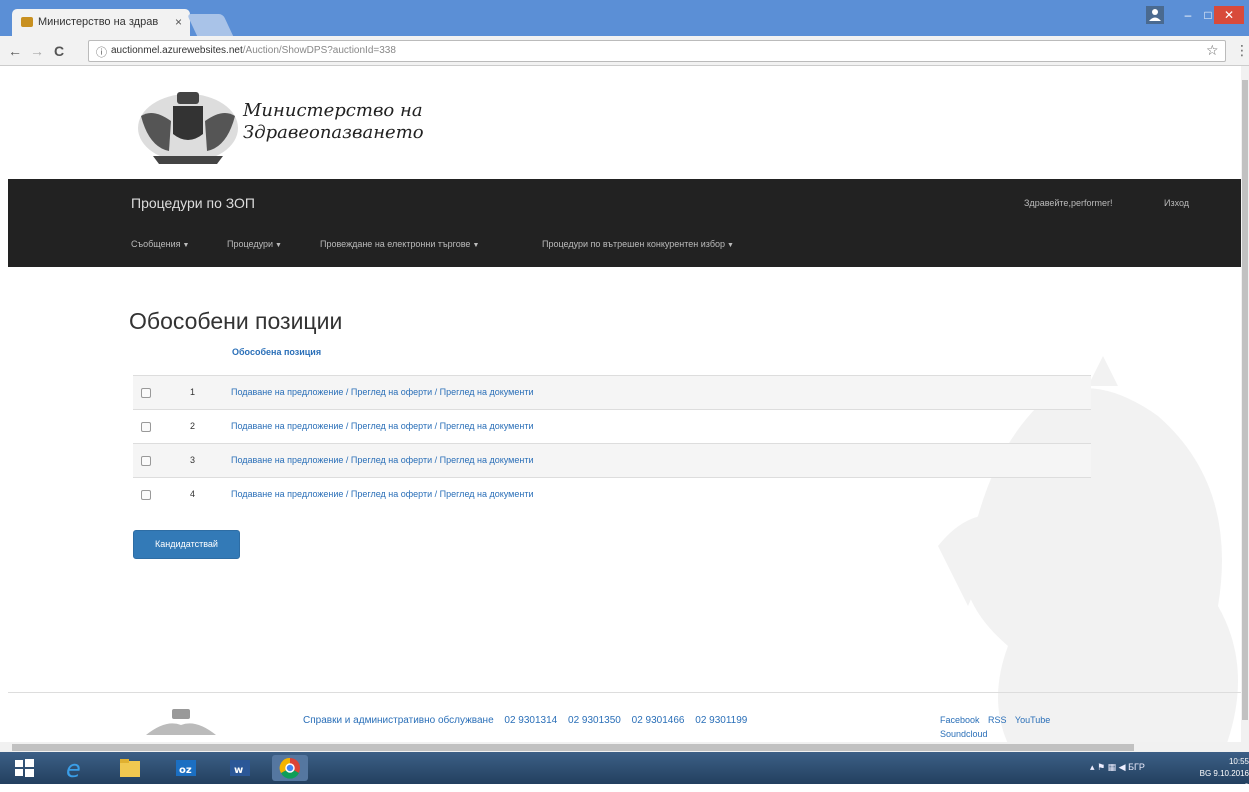 Image resolution: width=1249 pixels, height=792 pixels. I want to click on menu-competitive-selection: Процедури по вътрешен конкурентен избор ▼, so click(638, 244).